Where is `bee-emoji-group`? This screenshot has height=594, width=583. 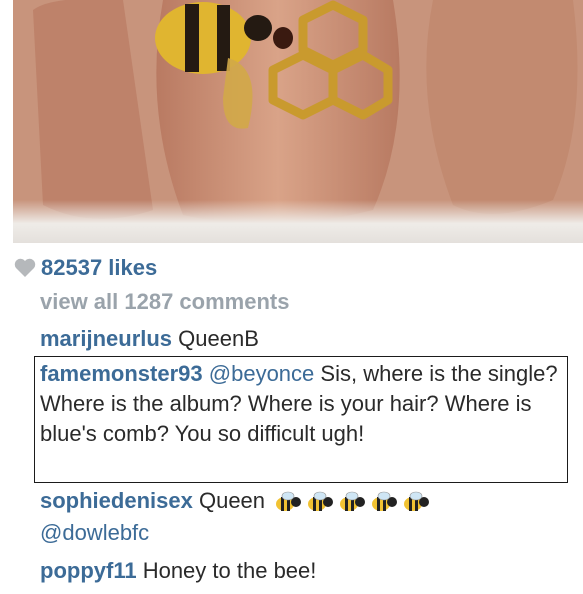
bee-emoji-group is located at coordinates (353, 502).